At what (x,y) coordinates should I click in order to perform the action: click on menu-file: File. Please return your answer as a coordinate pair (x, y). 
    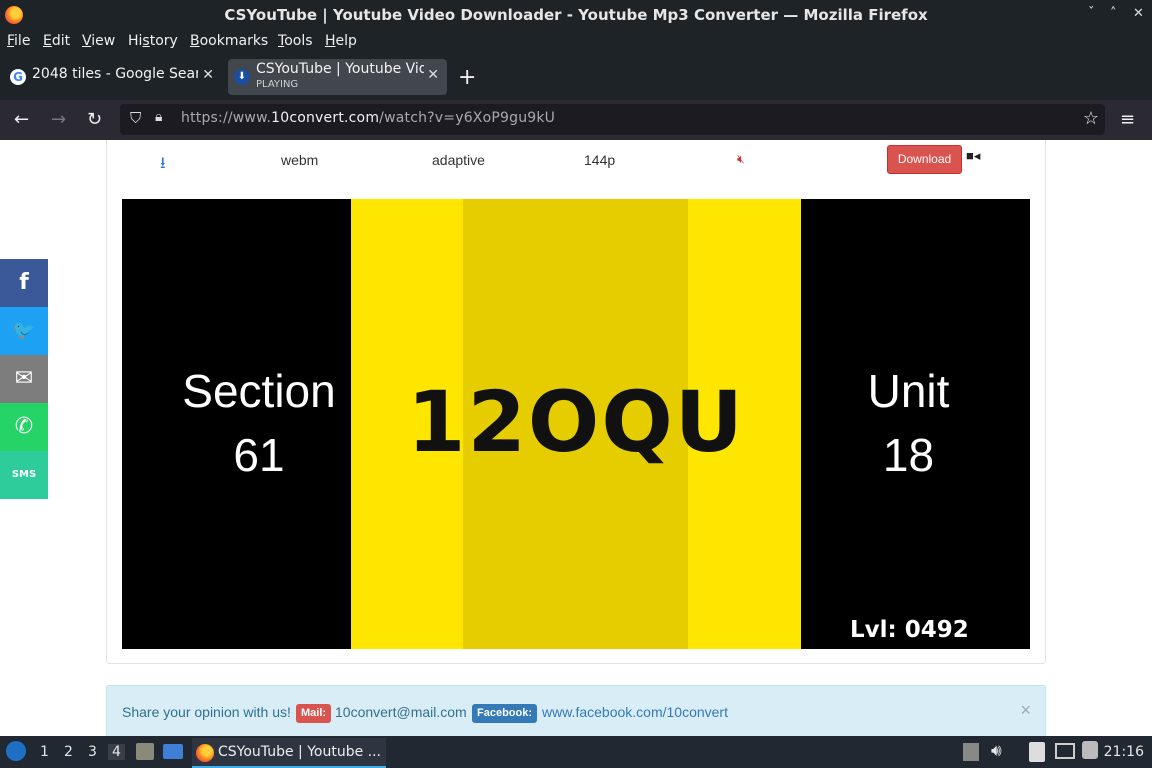
    Looking at the image, I should click on (18, 41).